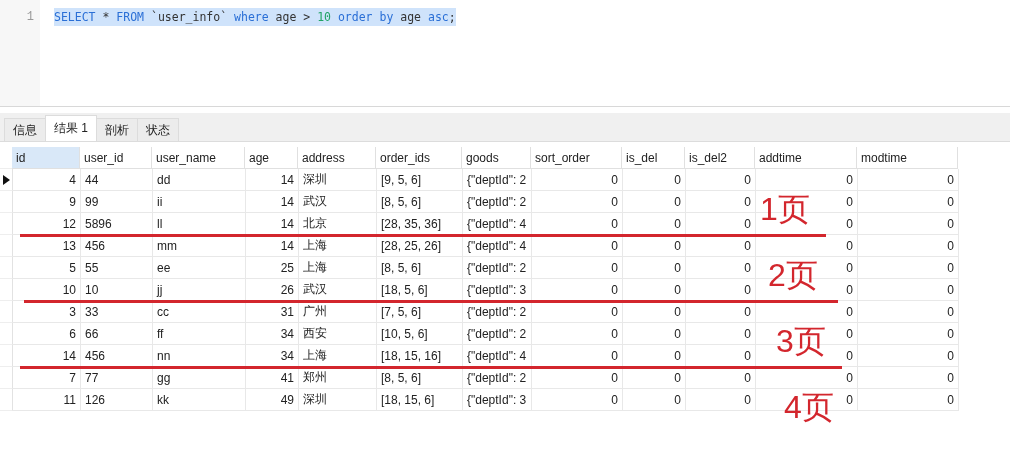 This screenshot has height=450, width=1010. What do you see at coordinates (199, 334) in the screenshot?
I see `table-cell: ff` at bounding box center [199, 334].